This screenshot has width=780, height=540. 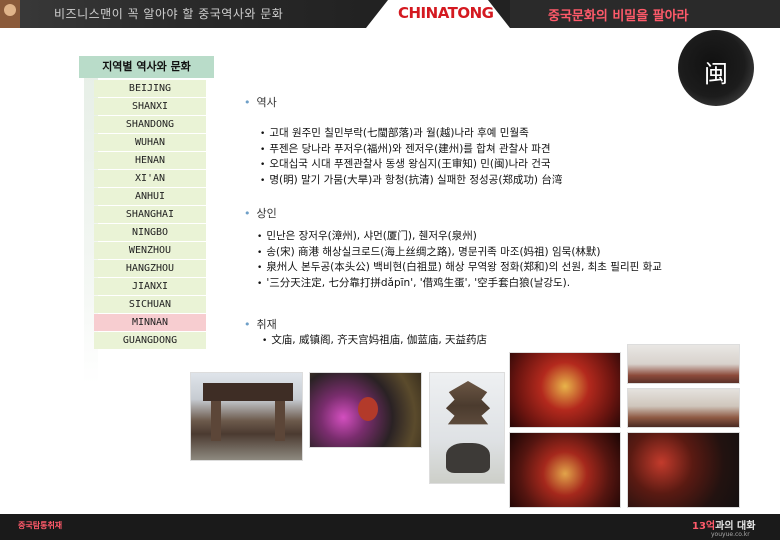 I want to click on coverage-bullet-list: 文庙, 威镇阁, 齐天宫妈祖庙, 伽蓝庙, 天益药店, so click(x=374, y=341).